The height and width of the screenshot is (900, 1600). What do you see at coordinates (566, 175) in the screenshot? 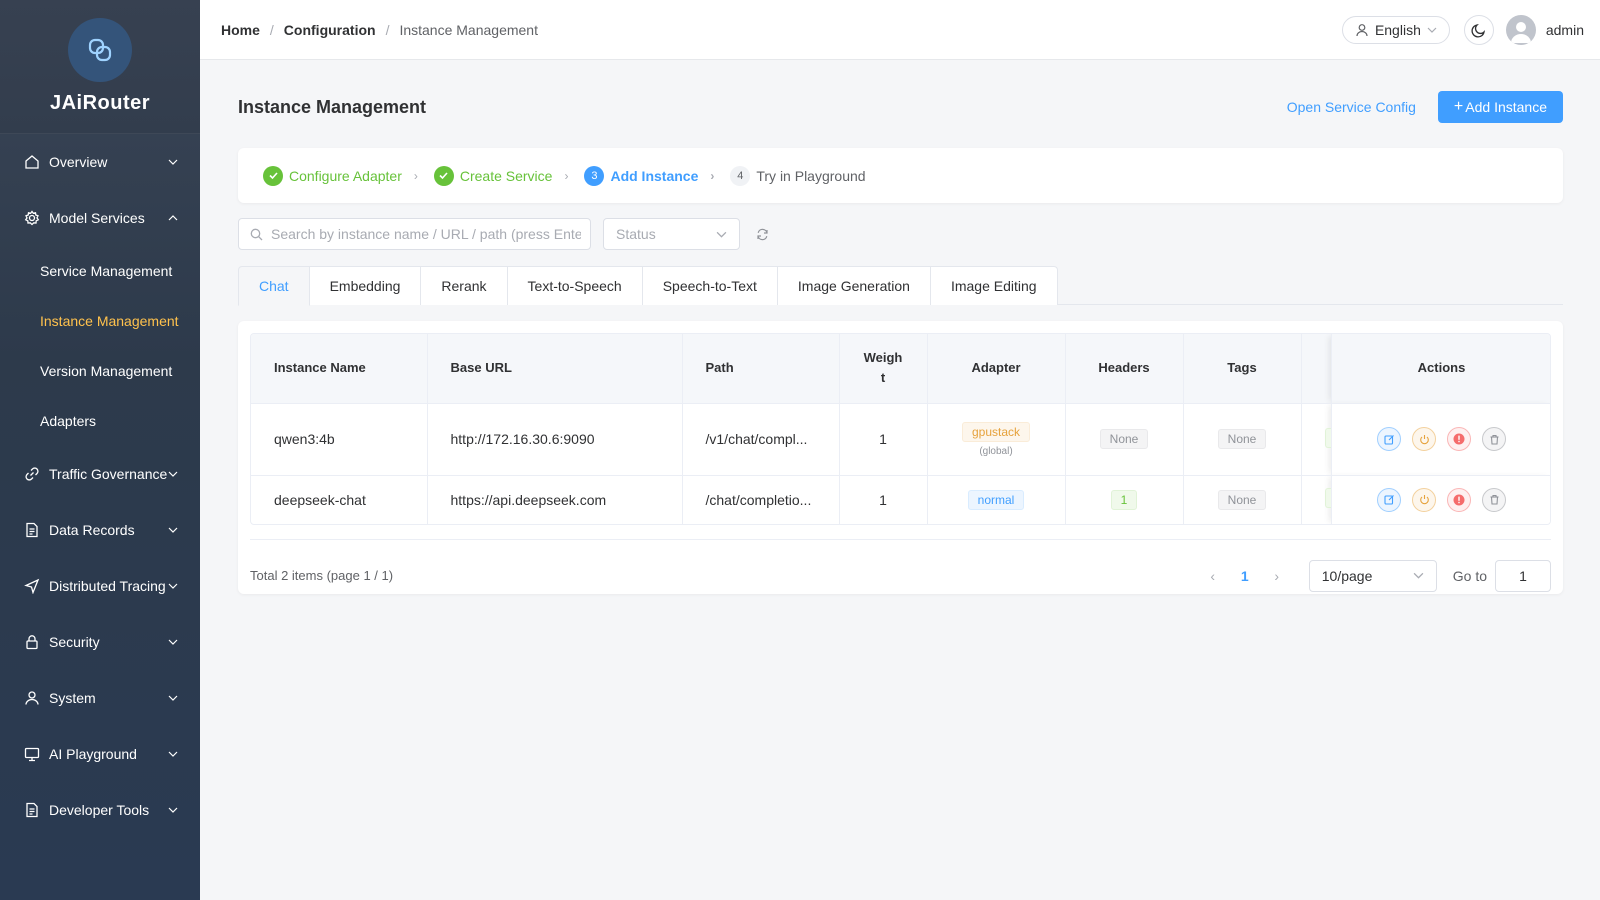
I see `chevron-right-icon: ›` at bounding box center [566, 175].